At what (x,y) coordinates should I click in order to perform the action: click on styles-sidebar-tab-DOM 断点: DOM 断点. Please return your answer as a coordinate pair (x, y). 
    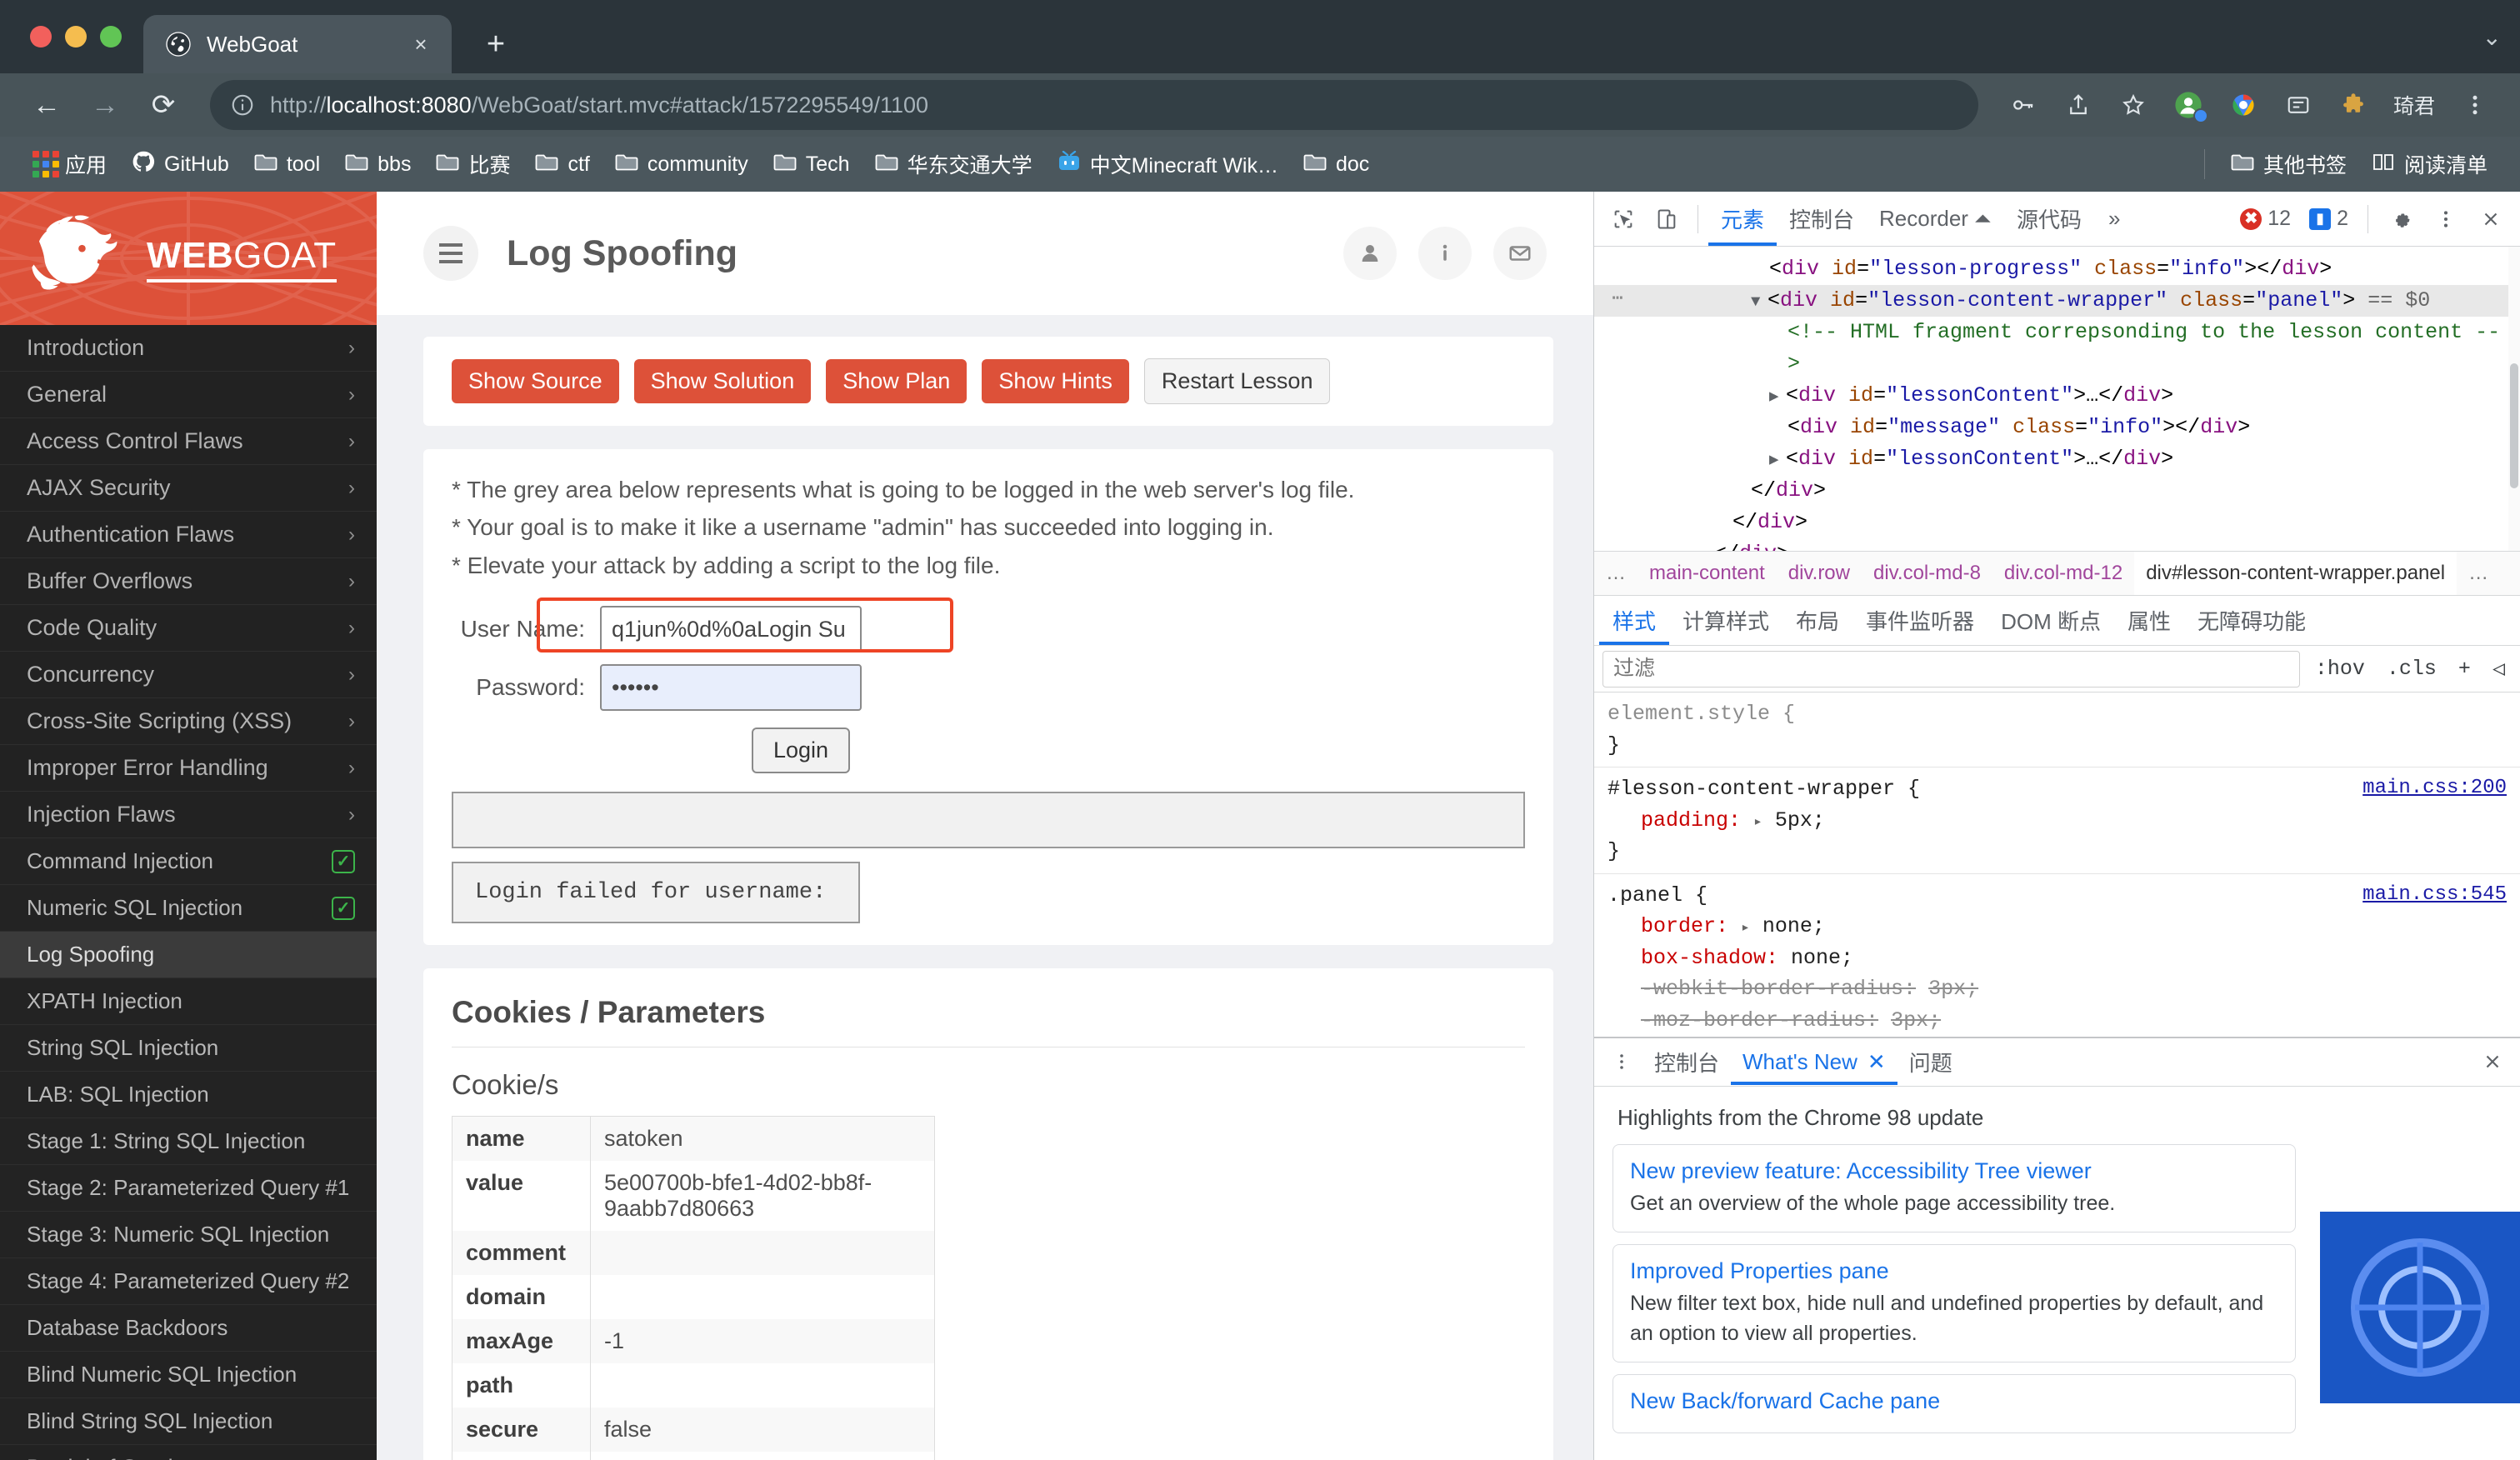
    Looking at the image, I should click on (2051, 621).